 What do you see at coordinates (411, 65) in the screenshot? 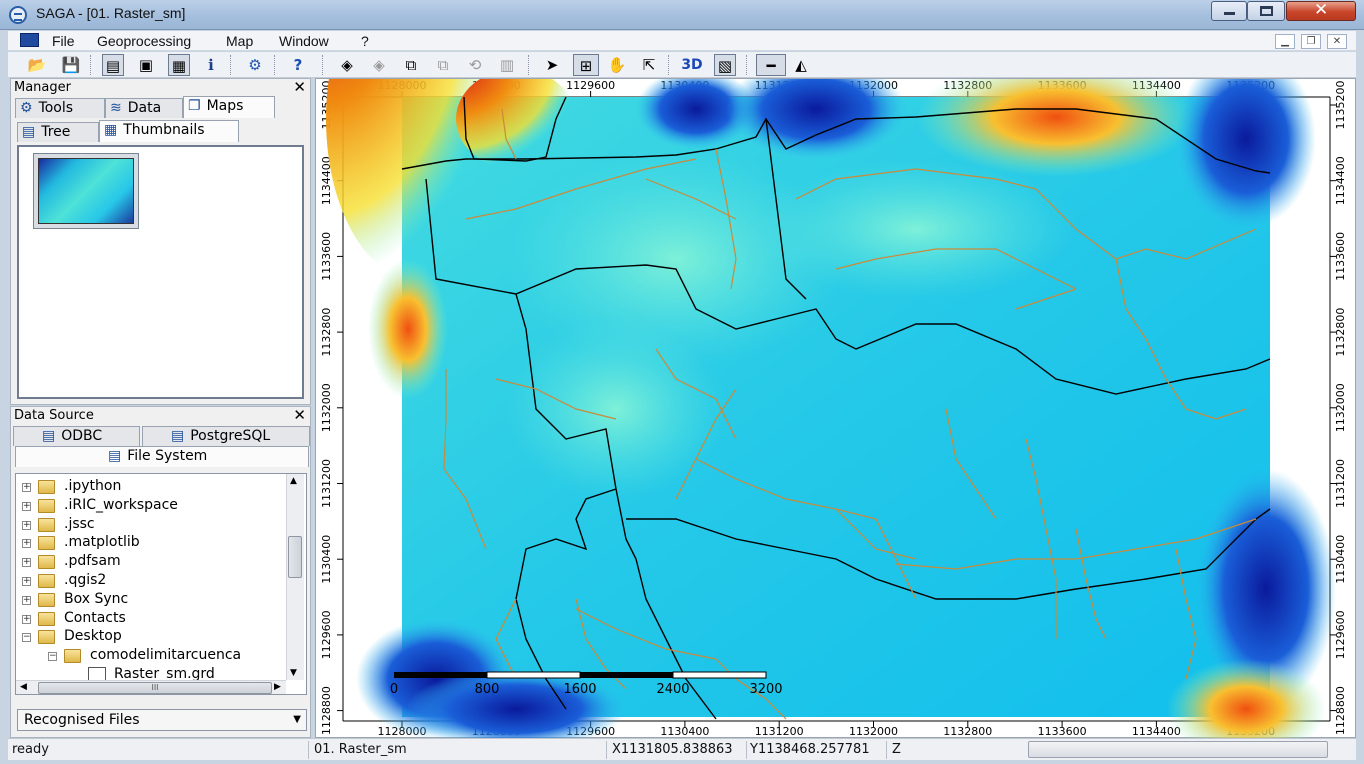
I see `zoom-active-layer-icon: ⧉` at bounding box center [411, 65].